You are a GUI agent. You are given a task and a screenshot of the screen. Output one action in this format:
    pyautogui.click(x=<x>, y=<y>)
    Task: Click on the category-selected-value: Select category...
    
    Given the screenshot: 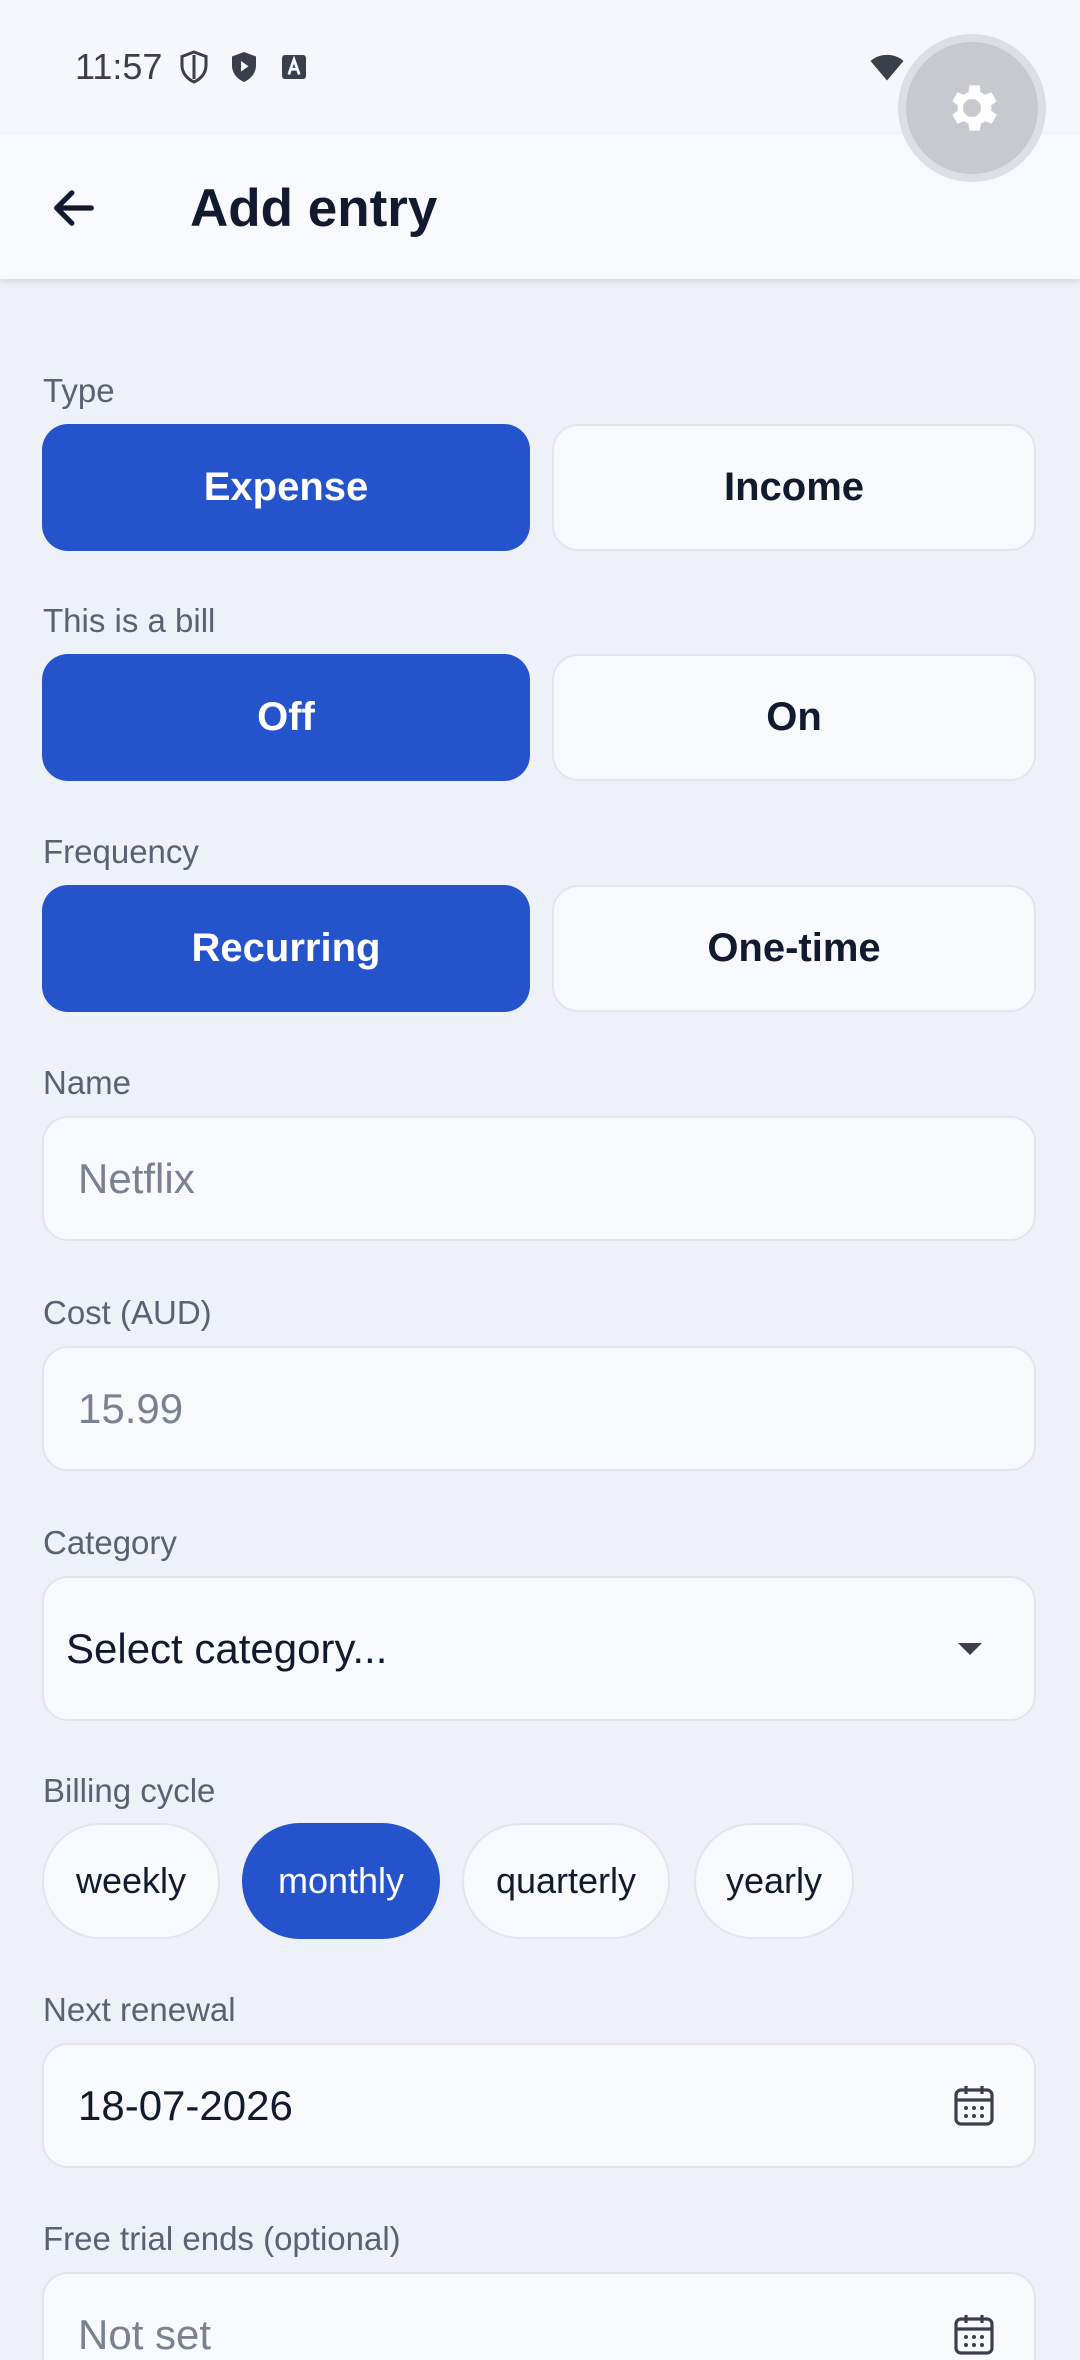 What is the action you would take?
    pyautogui.click(x=227, y=1648)
    